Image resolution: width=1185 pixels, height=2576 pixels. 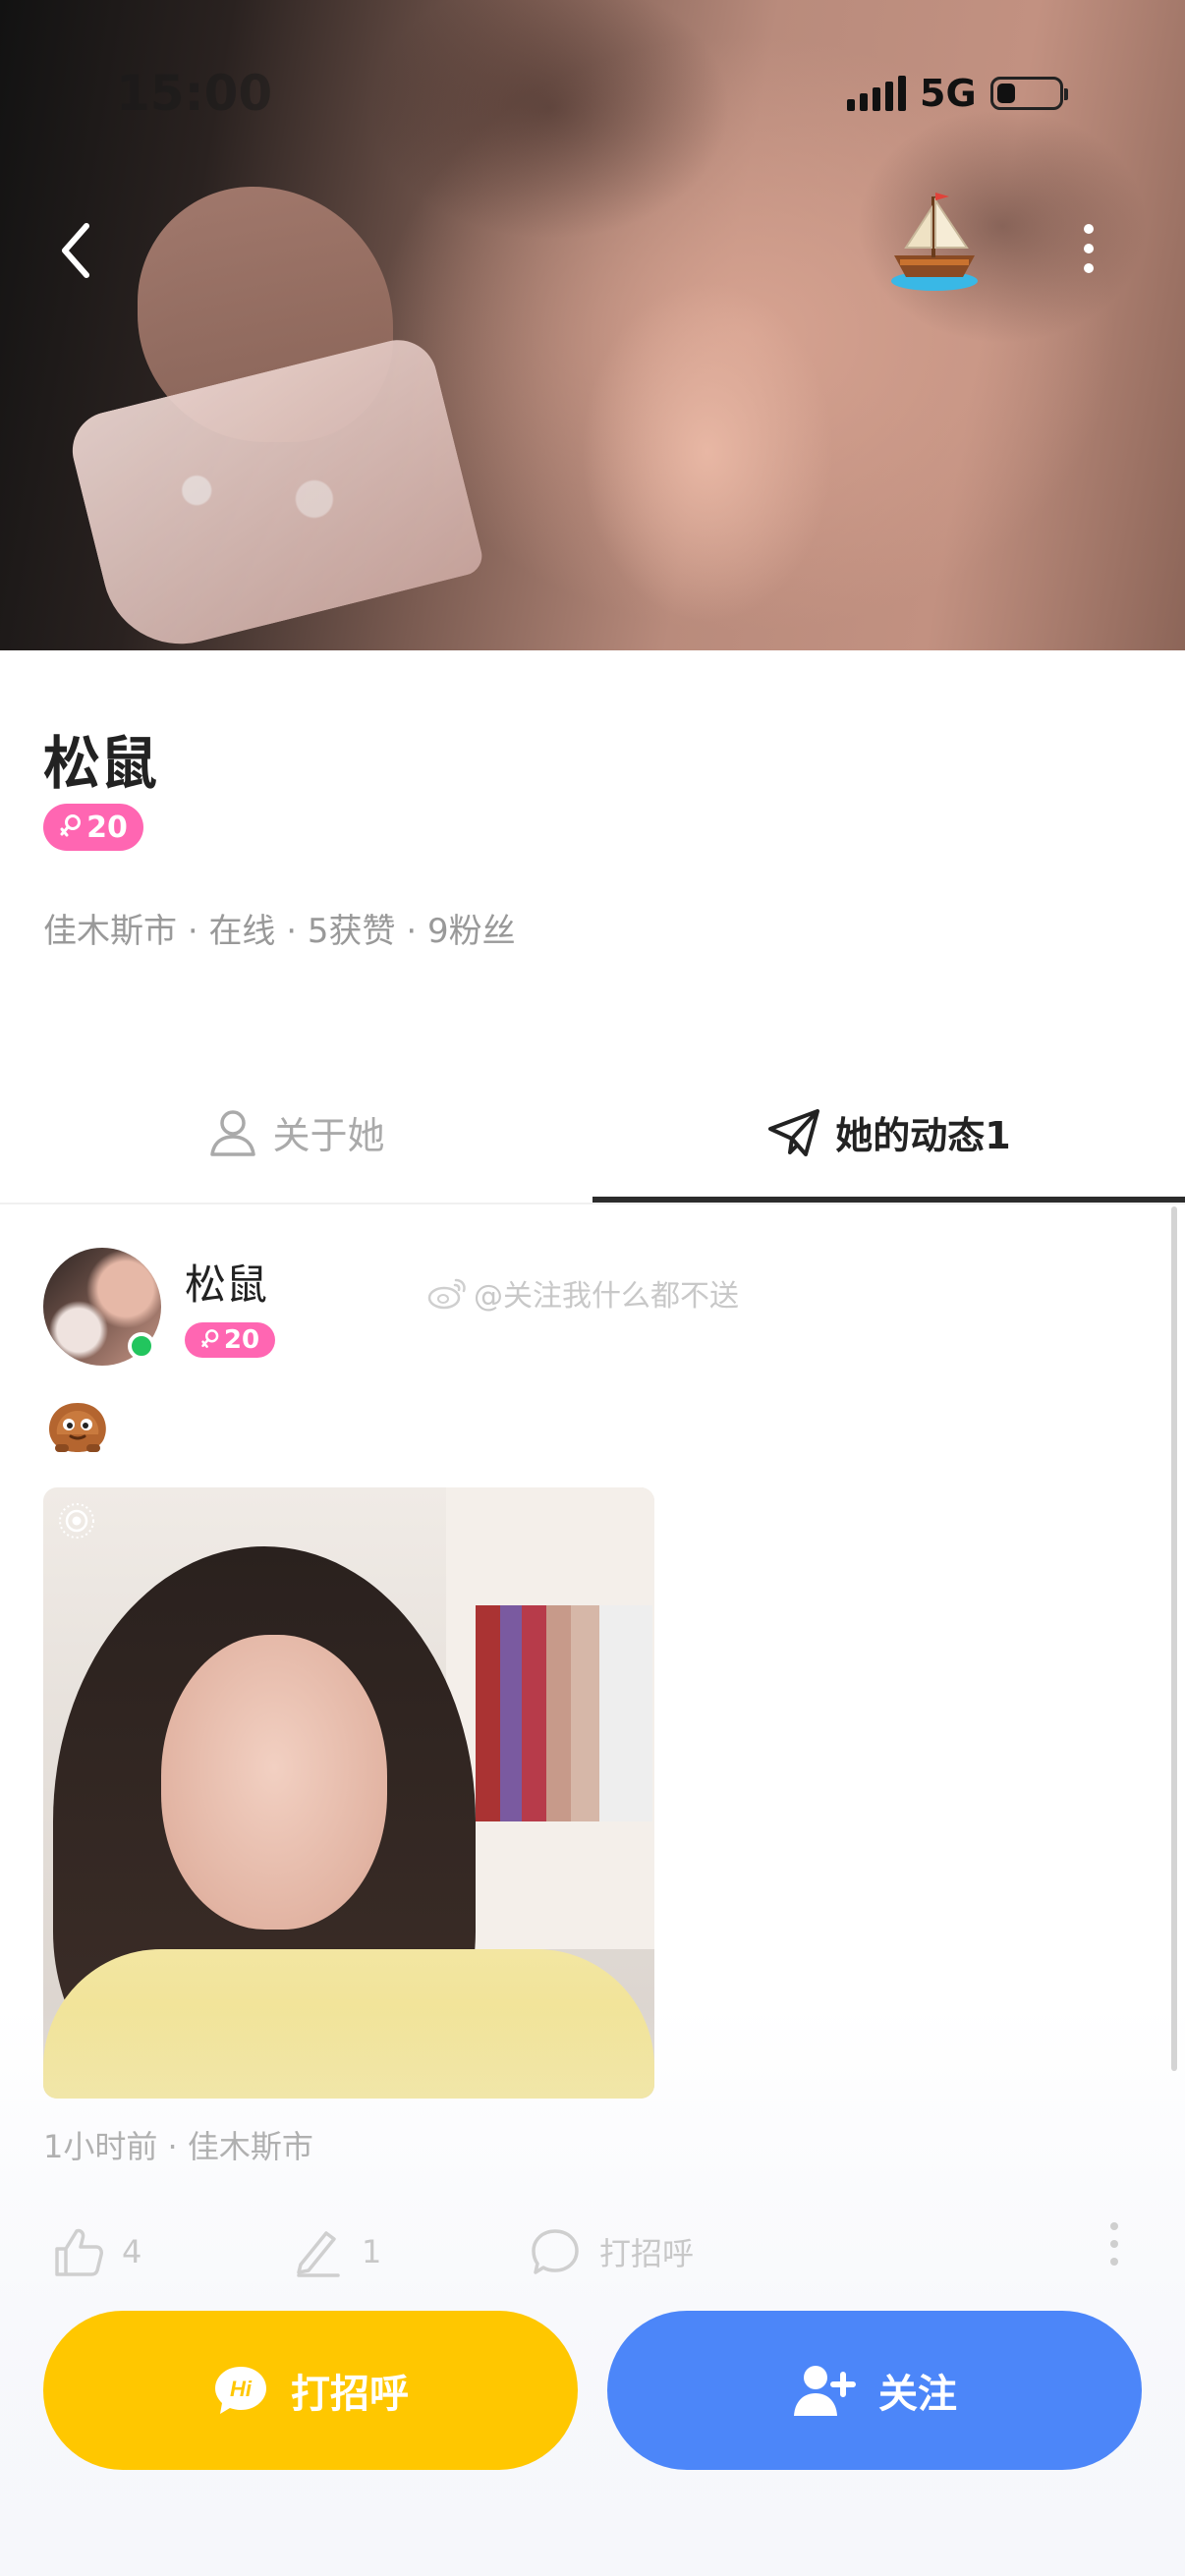 I want to click on photo-clothes, so click(x=564, y=1713).